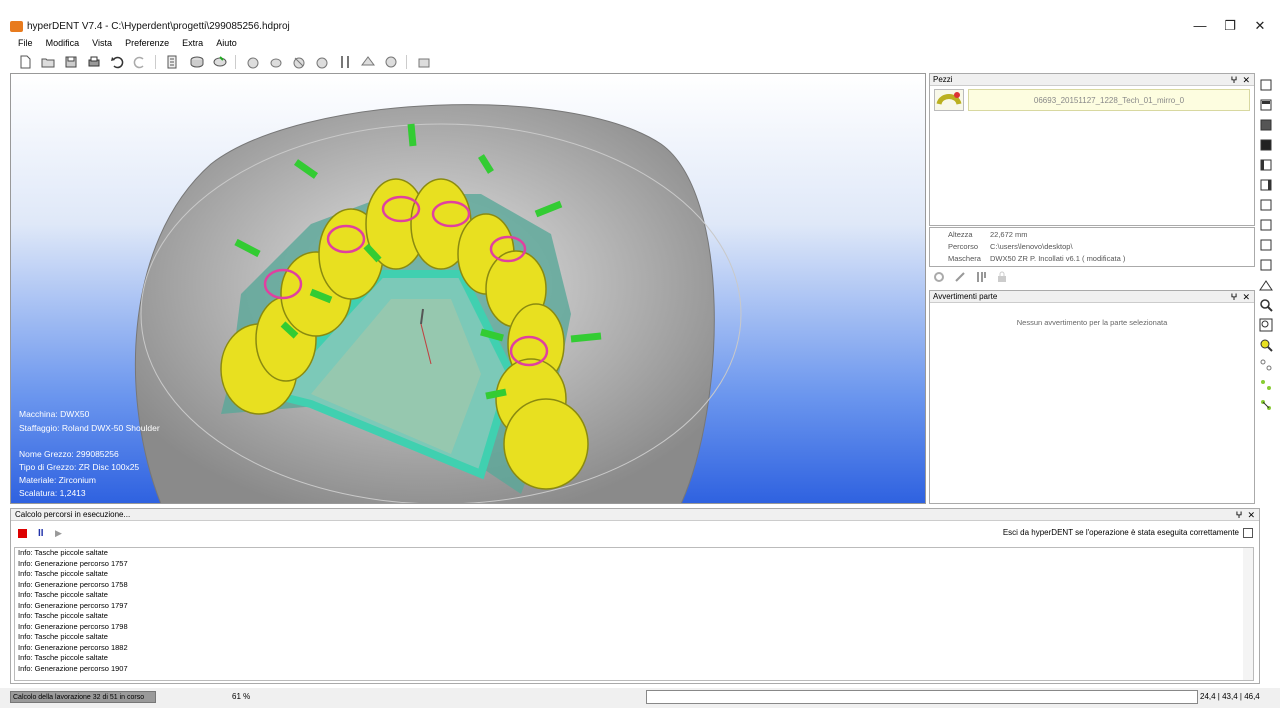 This screenshot has height=720, width=1280. What do you see at coordinates (73, 584) in the screenshot?
I see `log-line: Info: Generazione percorso 1758` at bounding box center [73, 584].